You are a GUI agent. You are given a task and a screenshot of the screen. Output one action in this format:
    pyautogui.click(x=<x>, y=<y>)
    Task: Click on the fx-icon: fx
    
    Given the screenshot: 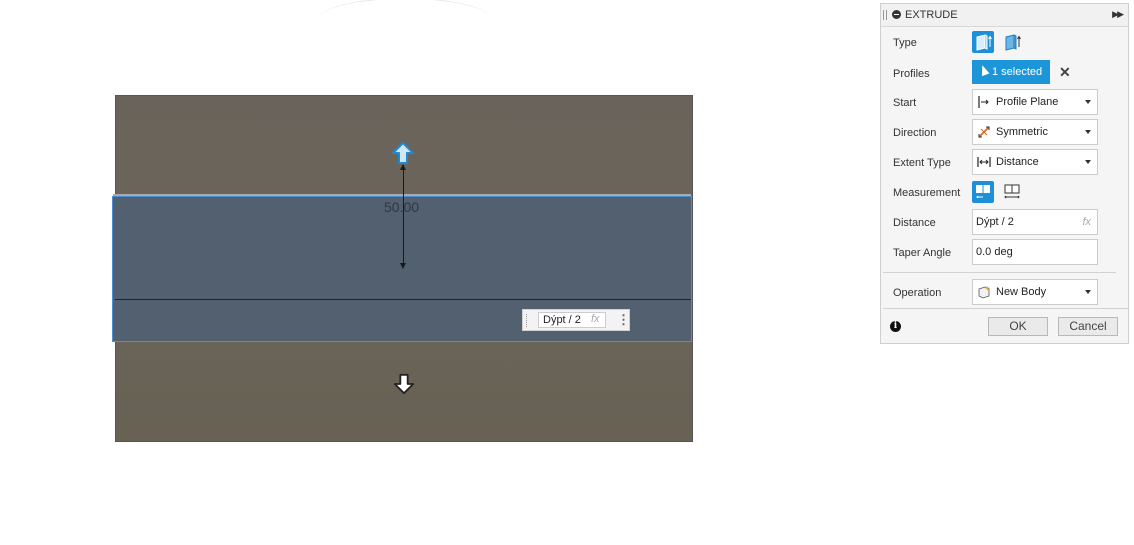 What is the action you would take?
    pyautogui.click(x=1086, y=222)
    